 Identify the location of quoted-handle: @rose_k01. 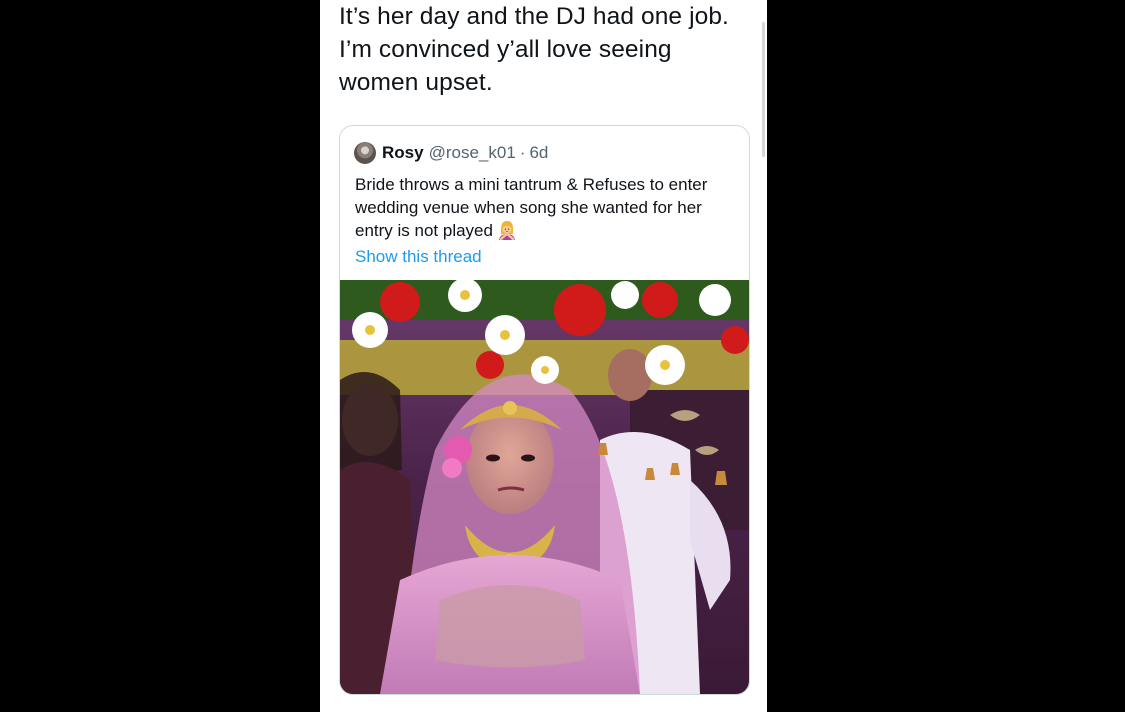
(472, 152).